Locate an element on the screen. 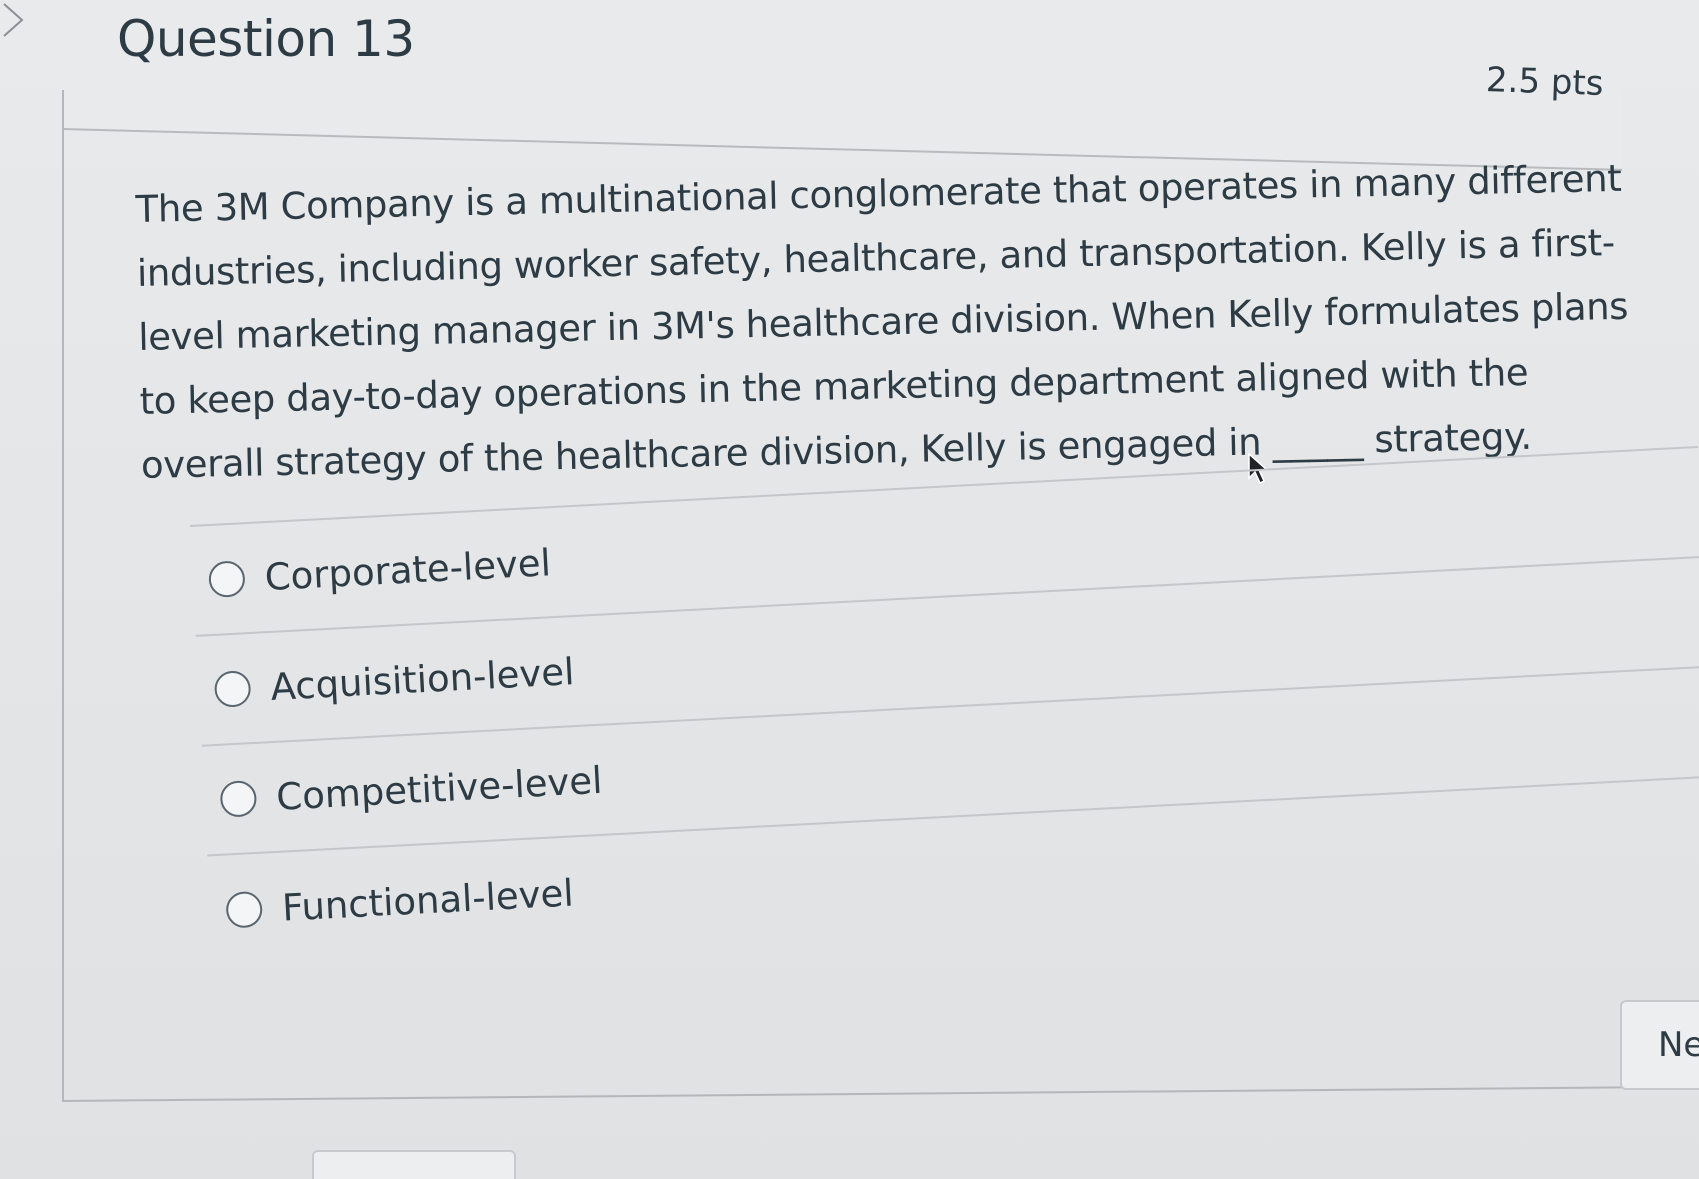 Image resolution: width=1699 pixels, height=1179 pixels. answer-label: Competitive-level is located at coordinates (439, 788).